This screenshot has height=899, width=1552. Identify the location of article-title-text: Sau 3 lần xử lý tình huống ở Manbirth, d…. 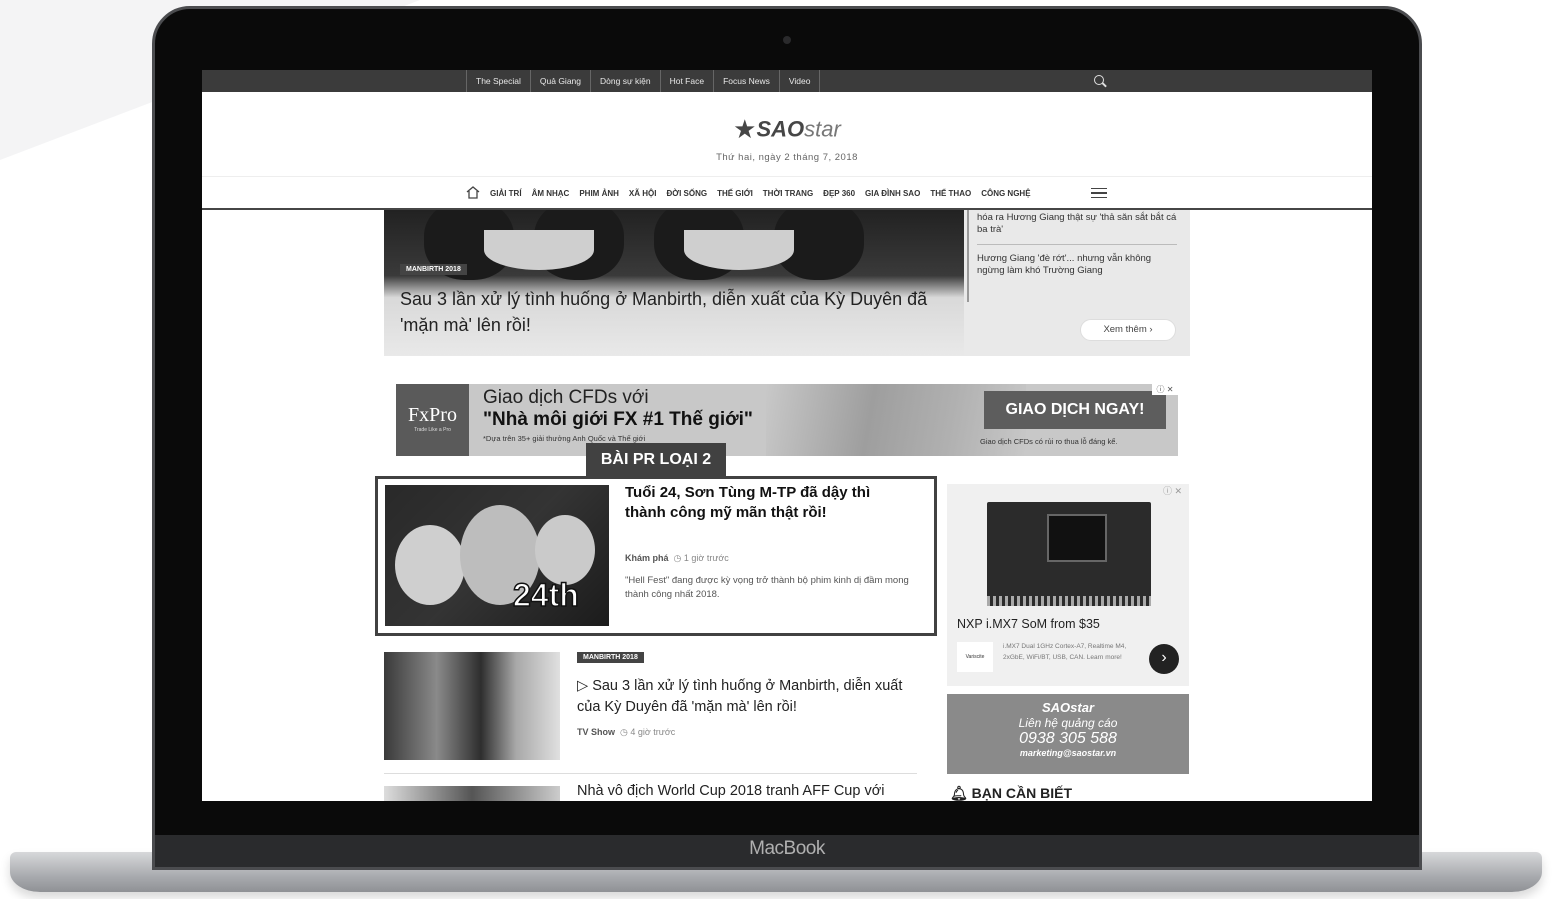
(740, 696).